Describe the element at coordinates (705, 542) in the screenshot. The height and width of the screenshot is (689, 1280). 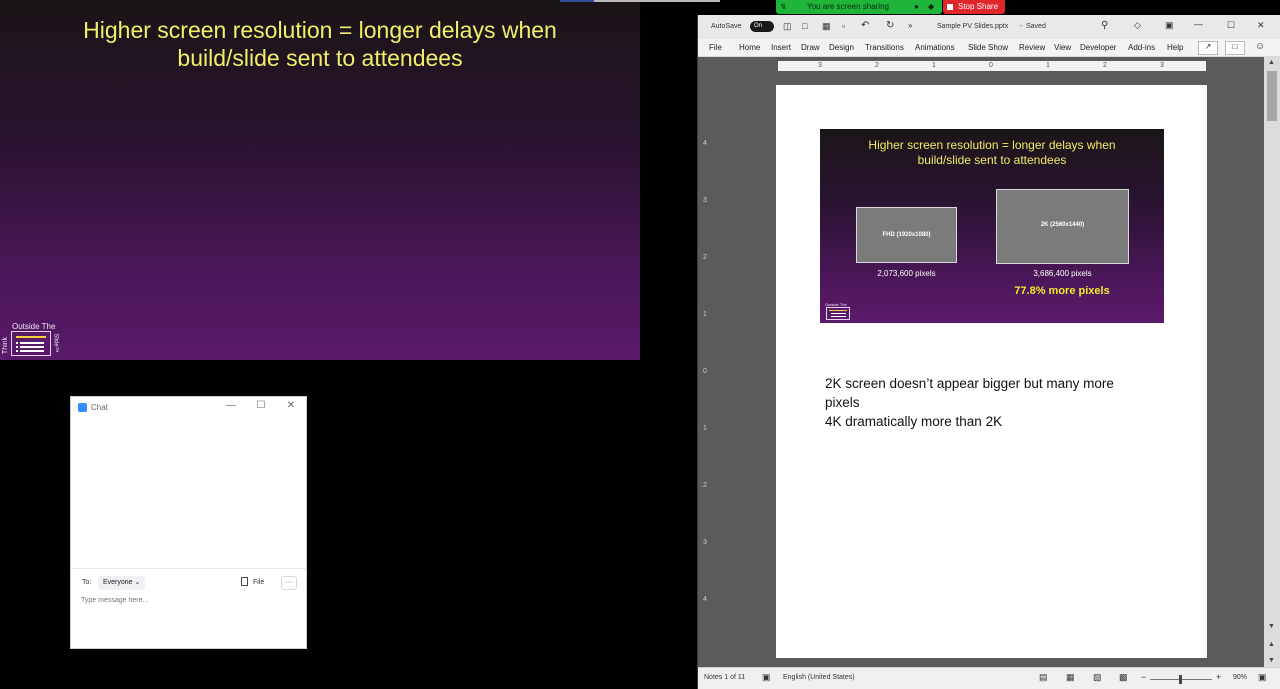
I see `vruler-tick: 3` at that location.